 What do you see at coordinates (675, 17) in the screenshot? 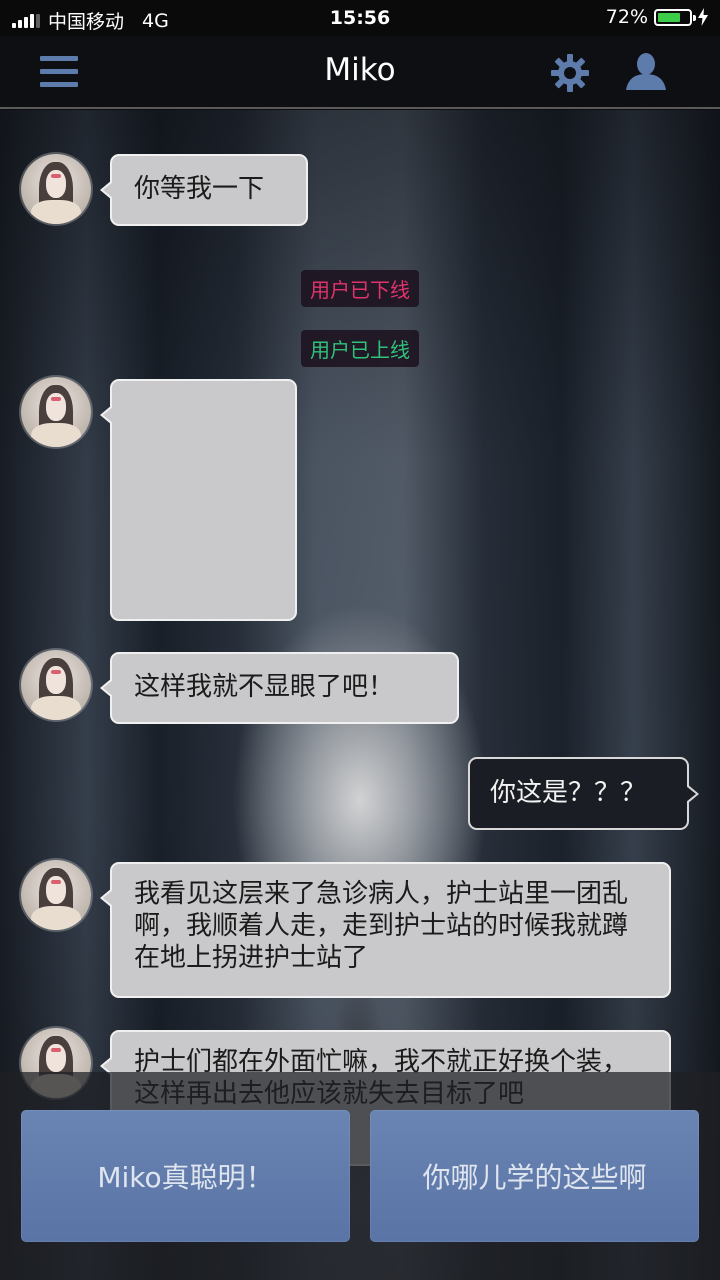
I see `battery-icon` at bounding box center [675, 17].